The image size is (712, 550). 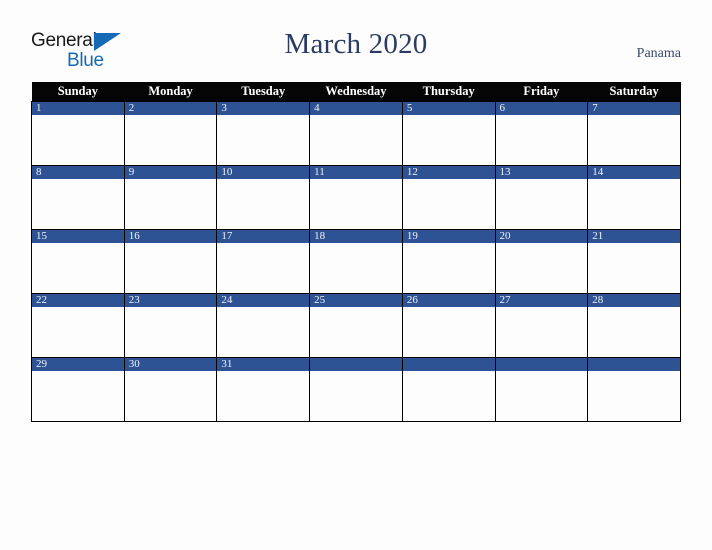 I want to click on calendar-day-cell: 29, so click(x=78, y=389).